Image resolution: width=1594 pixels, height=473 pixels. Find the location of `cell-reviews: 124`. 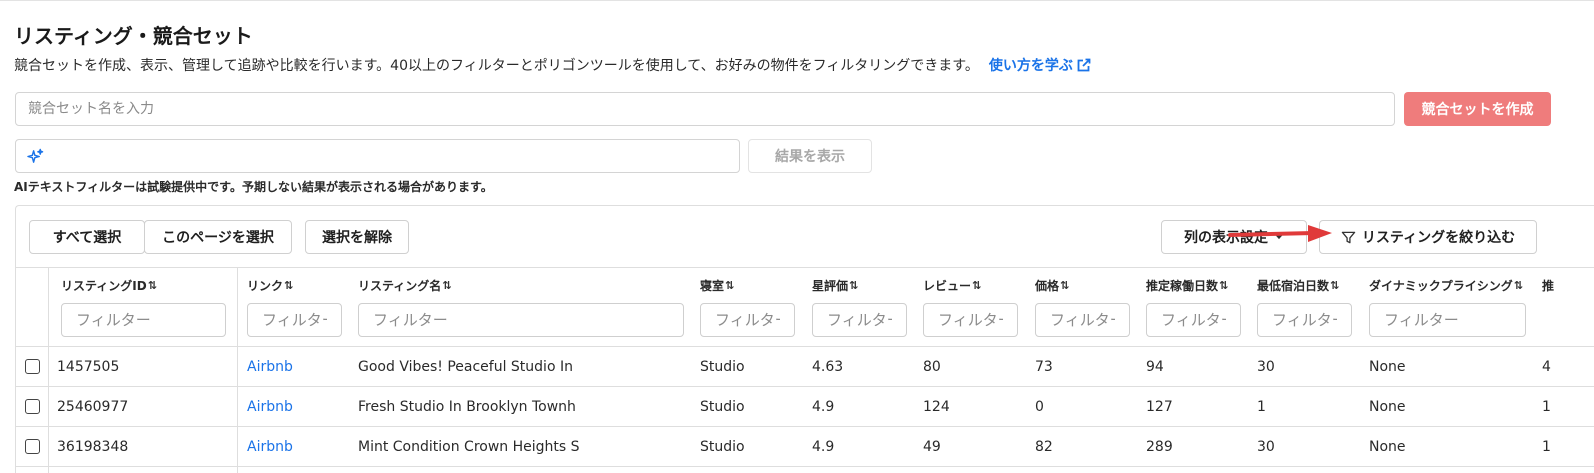

cell-reviews: 124 is located at coordinates (936, 407).